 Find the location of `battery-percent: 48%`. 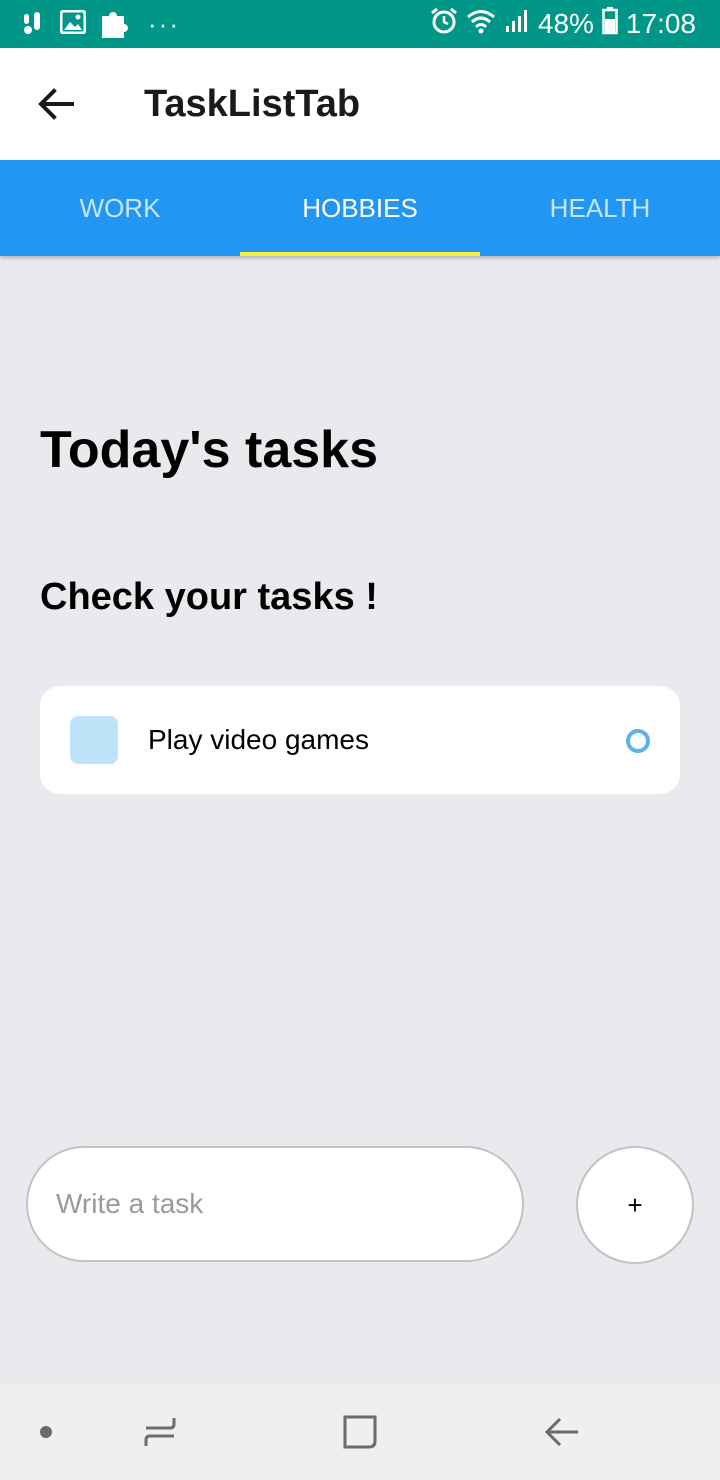

battery-percent: 48% is located at coordinates (565, 23).